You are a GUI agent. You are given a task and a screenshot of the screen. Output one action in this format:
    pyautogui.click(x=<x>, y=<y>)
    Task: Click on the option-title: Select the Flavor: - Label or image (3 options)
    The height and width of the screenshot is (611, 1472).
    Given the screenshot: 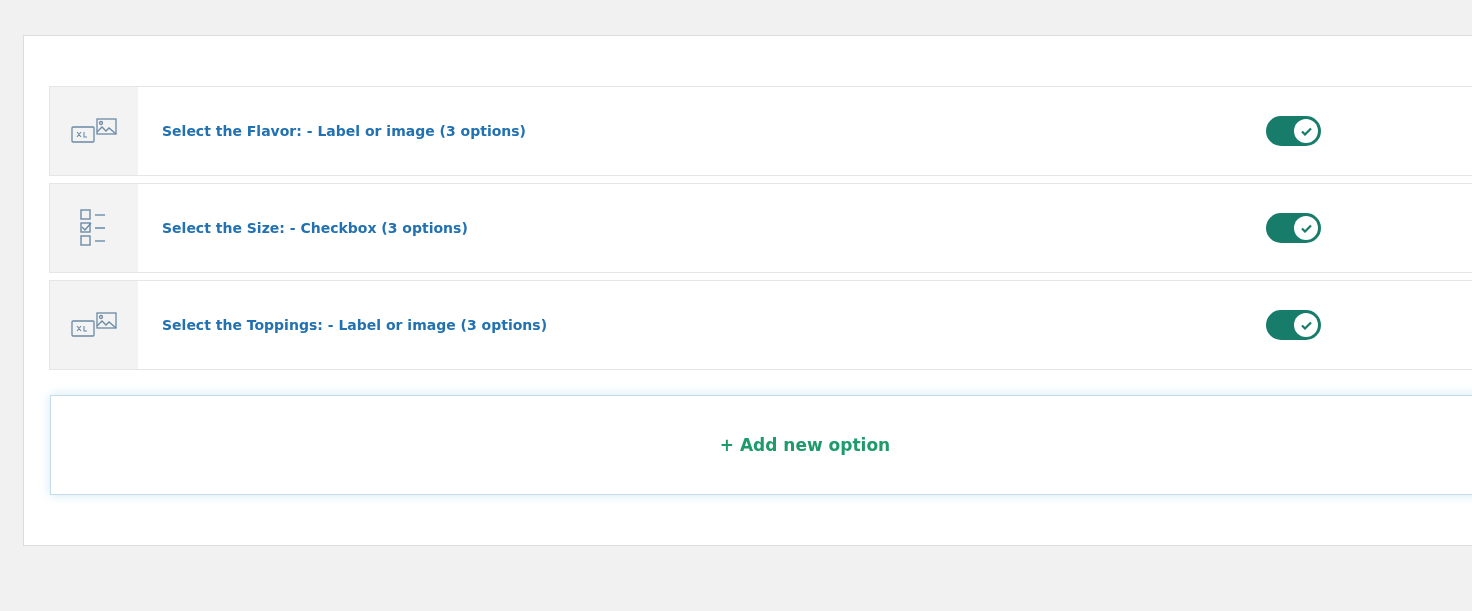 What is the action you would take?
    pyautogui.click(x=702, y=131)
    